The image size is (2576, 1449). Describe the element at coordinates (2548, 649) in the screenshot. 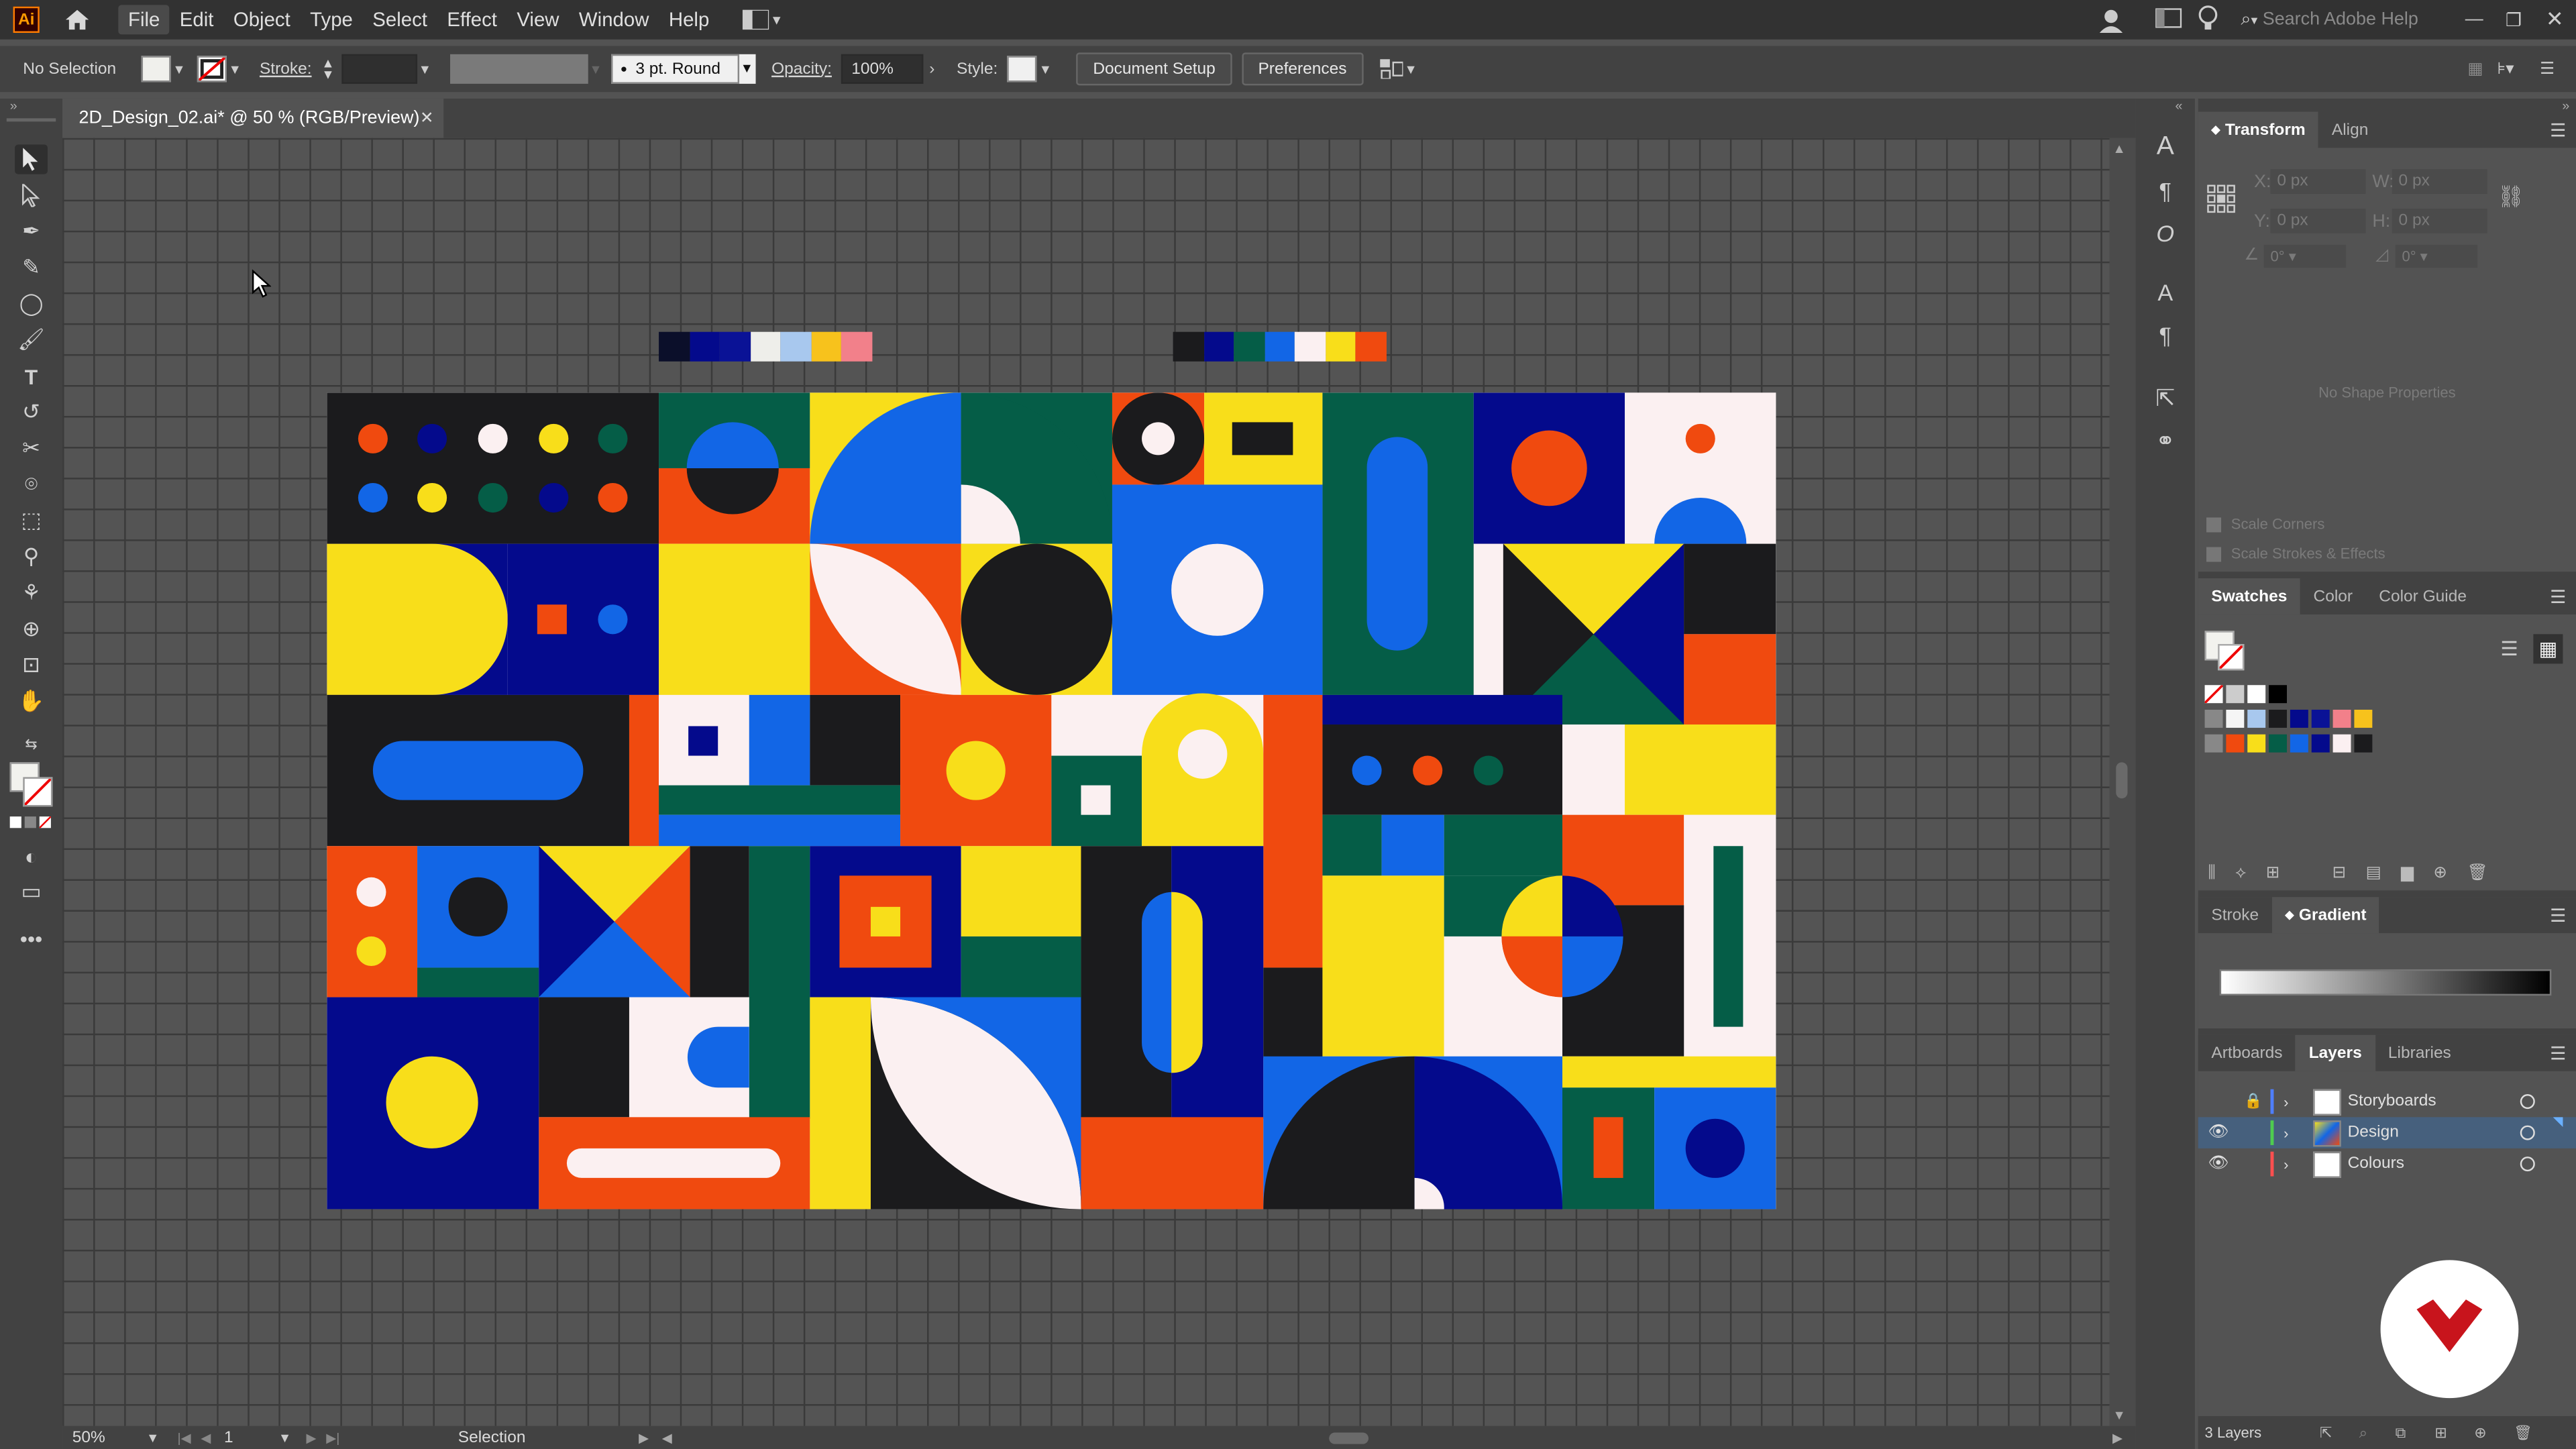

I see `grid-view-icon: ▦` at that location.